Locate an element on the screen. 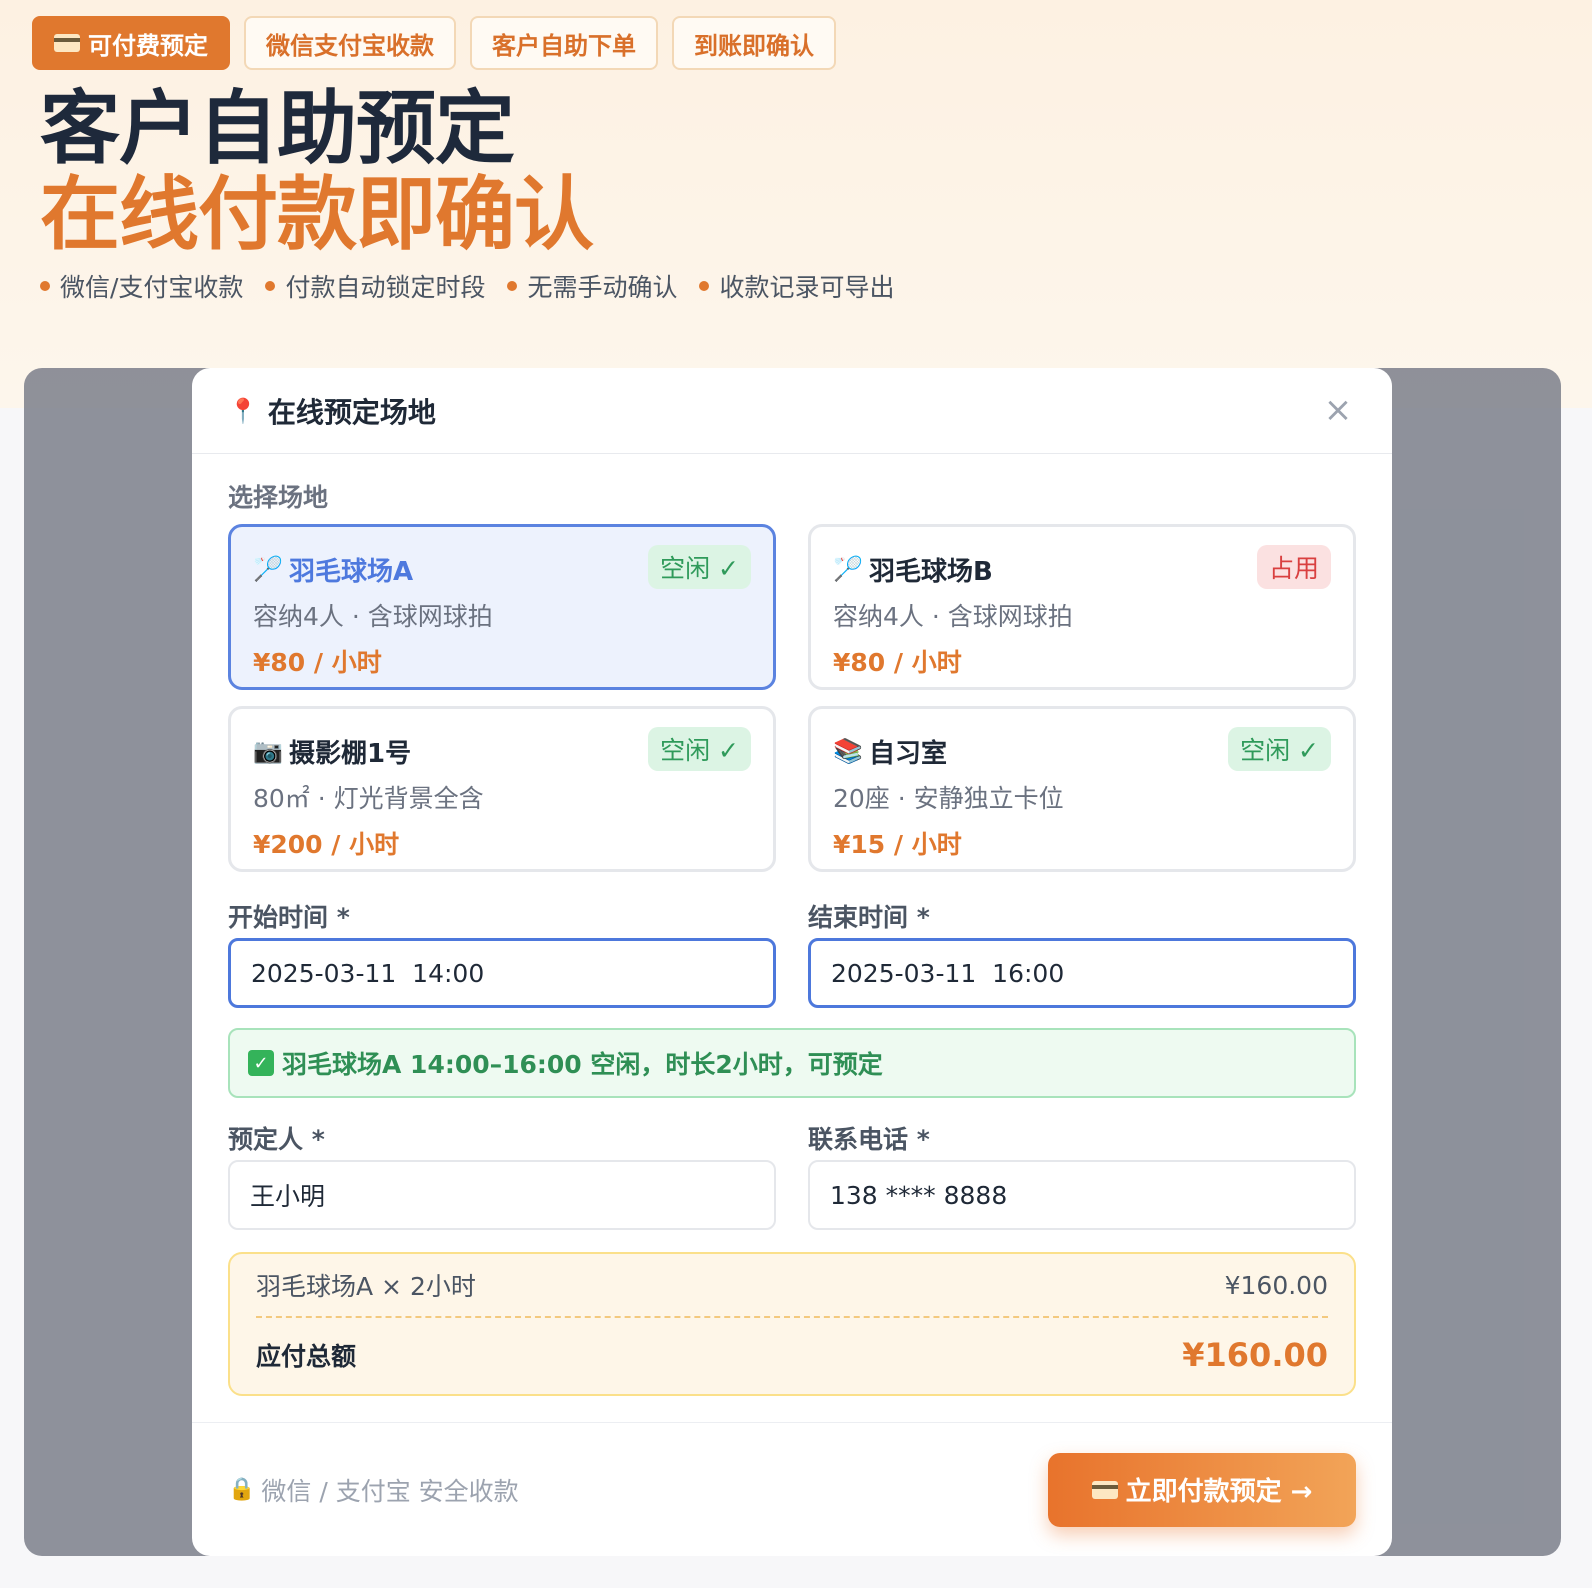 This screenshot has height=1588, width=1592. booker-name-input: 王小明 is located at coordinates (502, 1195).